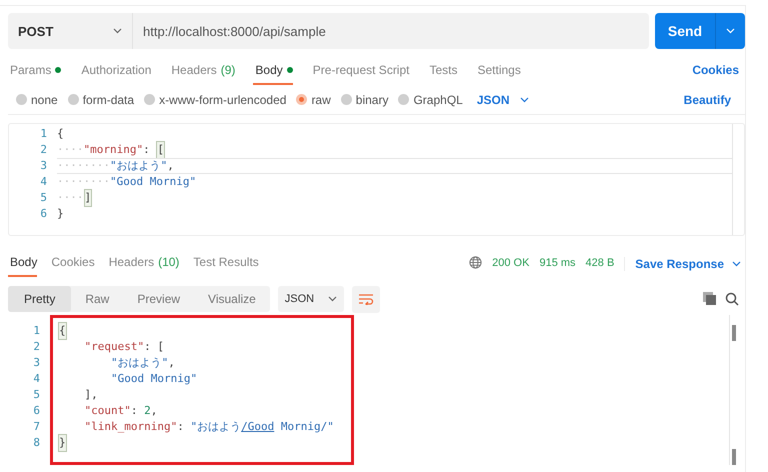 The height and width of the screenshot is (472, 768). I want to click on method-dropdown: POST, so click(70, 31).